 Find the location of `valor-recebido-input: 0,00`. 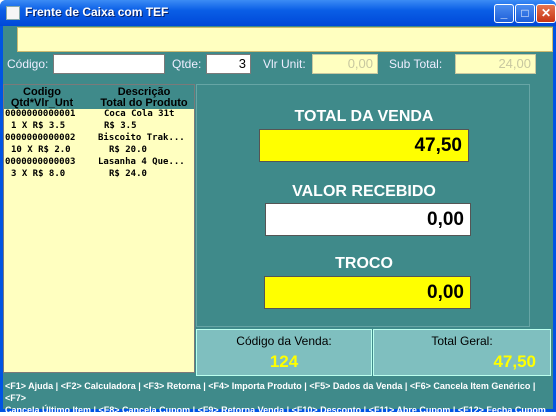

valor-recebido-input: 0,00 is located at coordinates (368, 219).